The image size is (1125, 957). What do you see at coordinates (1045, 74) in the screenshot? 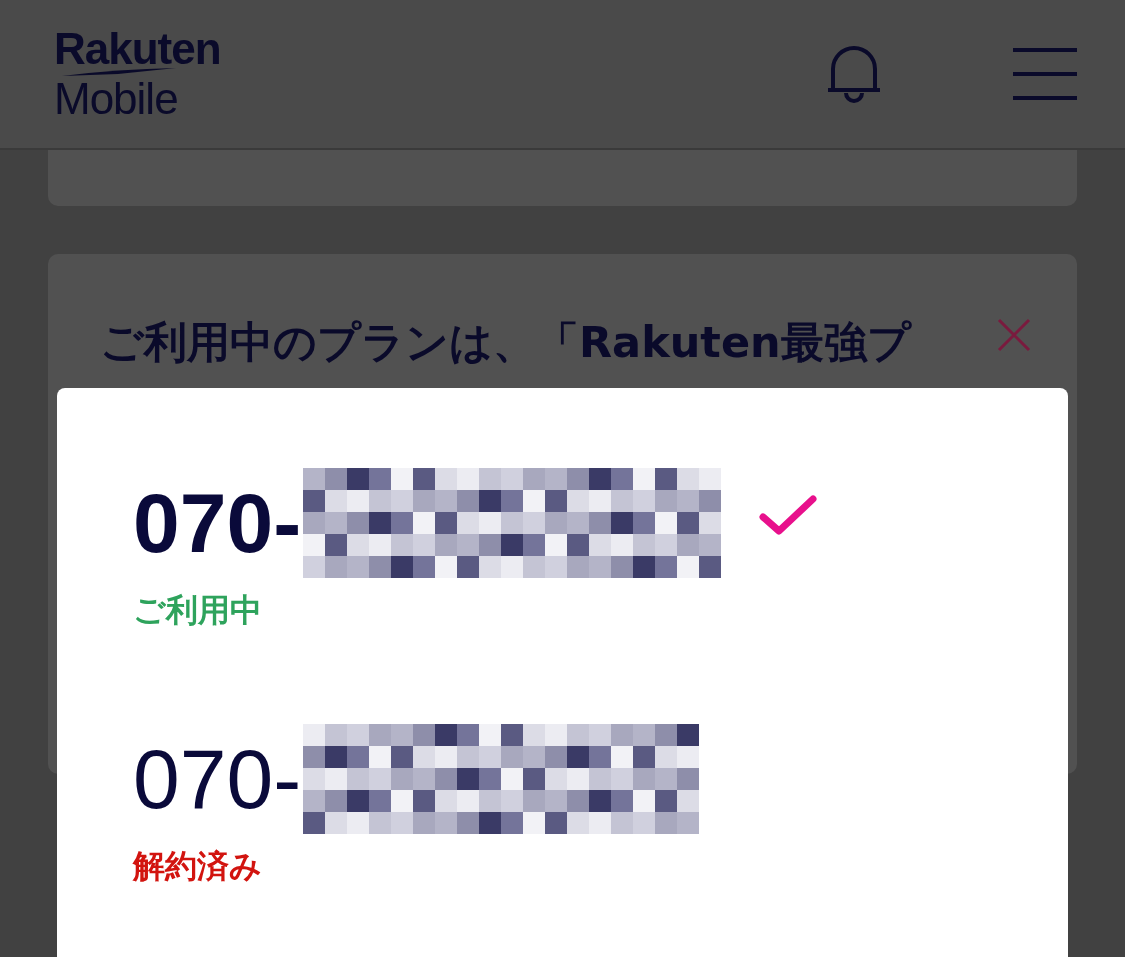
I see `menu-icon` at bounding box center [1045, 74].